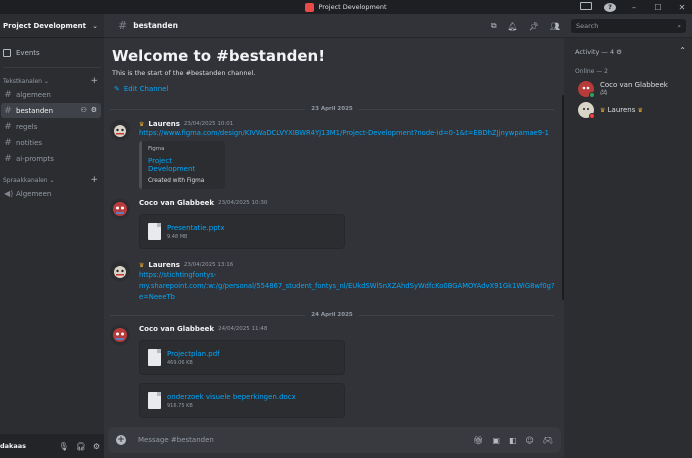 This screenshot has width=692, height=458. What do you see at coordinates (52, 26) in the screenshot?
I see `server-header: Project Development ⌄` at bounding box center [52, 26].